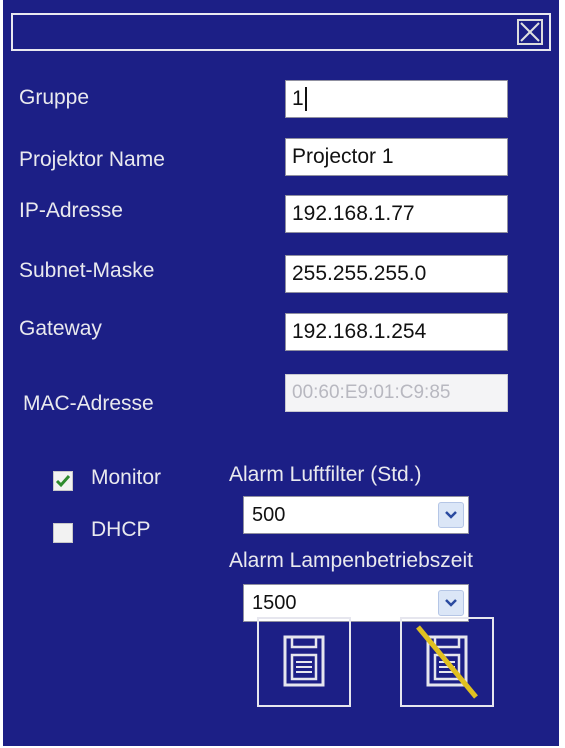 This screenshot has height=748, width=565. Describe the element at coordinates (396, 99) in the screenshot. I see `group-input: 1` at that location.